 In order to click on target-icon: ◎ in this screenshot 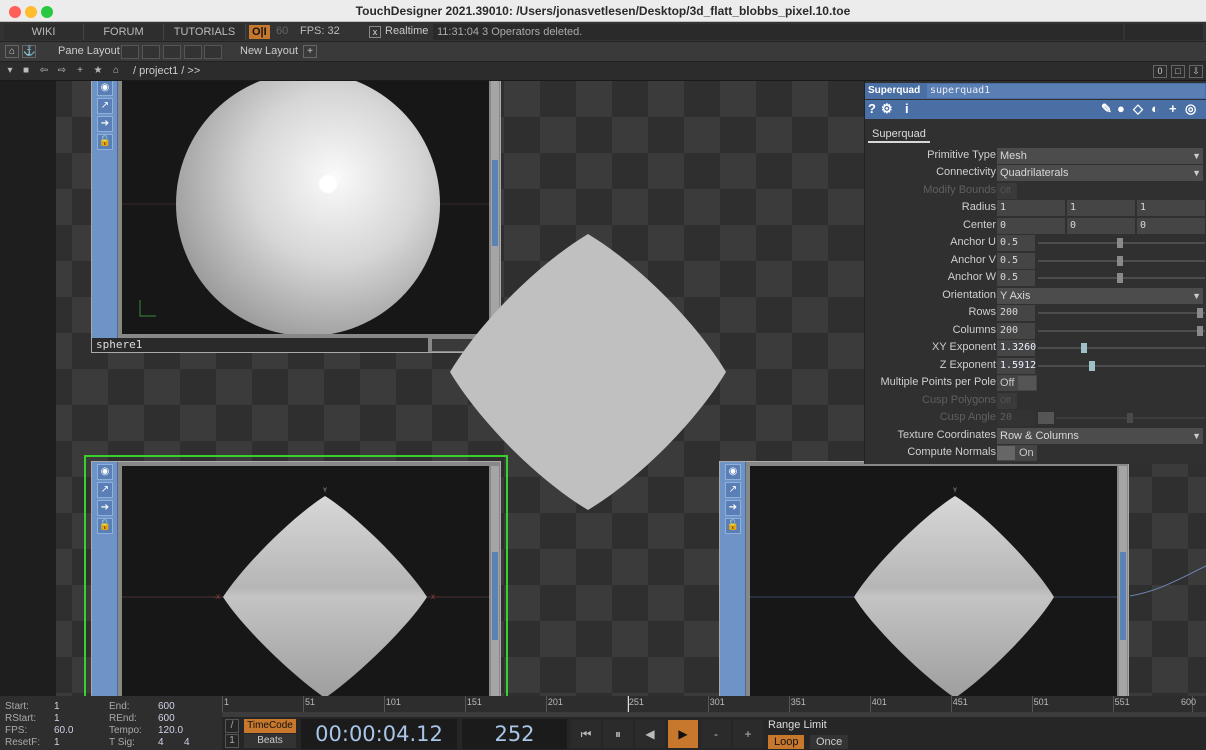, I will do `click(1190, 109)`.